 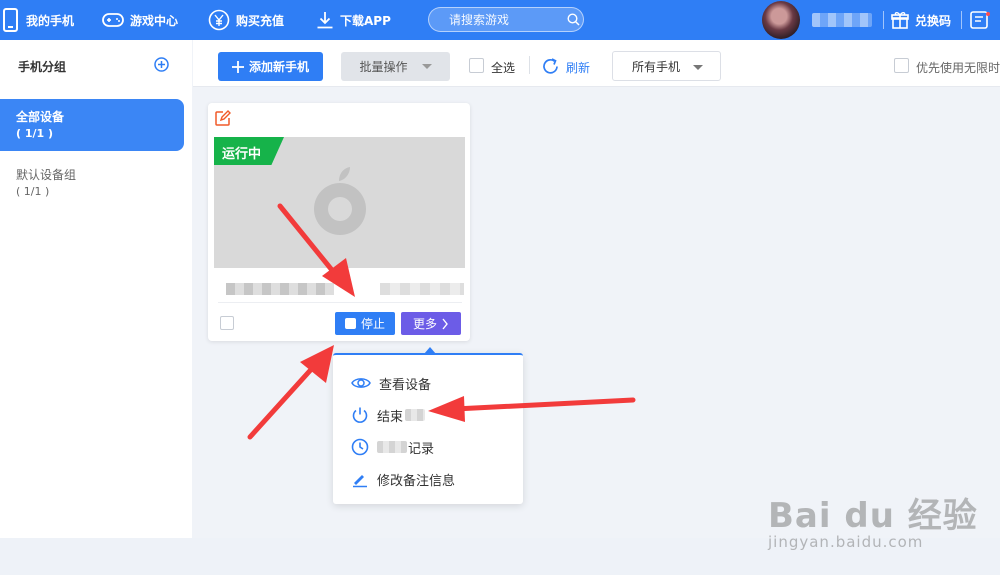 What do you see at coordinates (503, 68) in the screenshot?
I see `select-all-label: 全选` at bounding box center [503, 68].